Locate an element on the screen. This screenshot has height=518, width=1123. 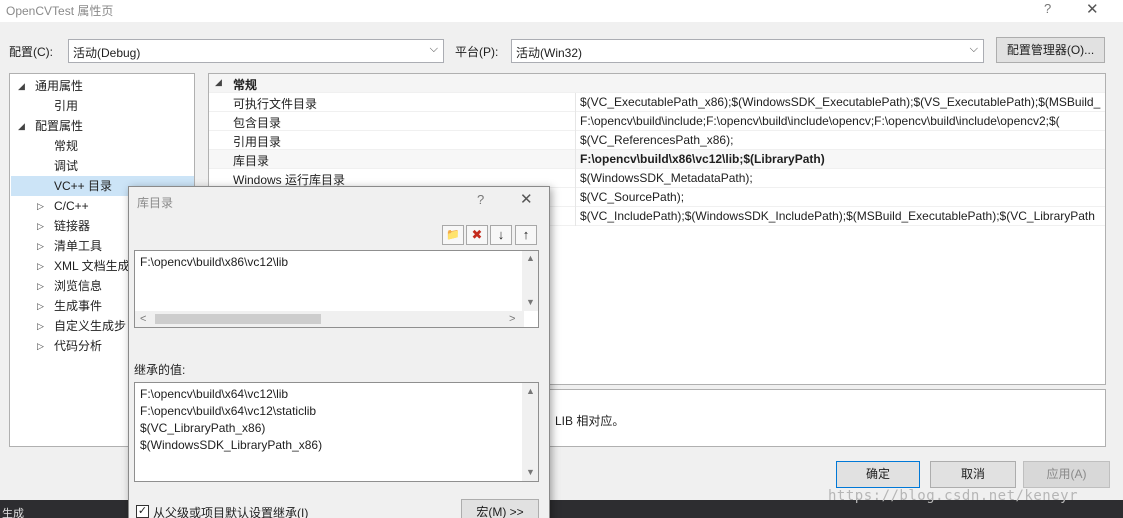
scroll-left-icon: < is located at coordinates (143, 319).